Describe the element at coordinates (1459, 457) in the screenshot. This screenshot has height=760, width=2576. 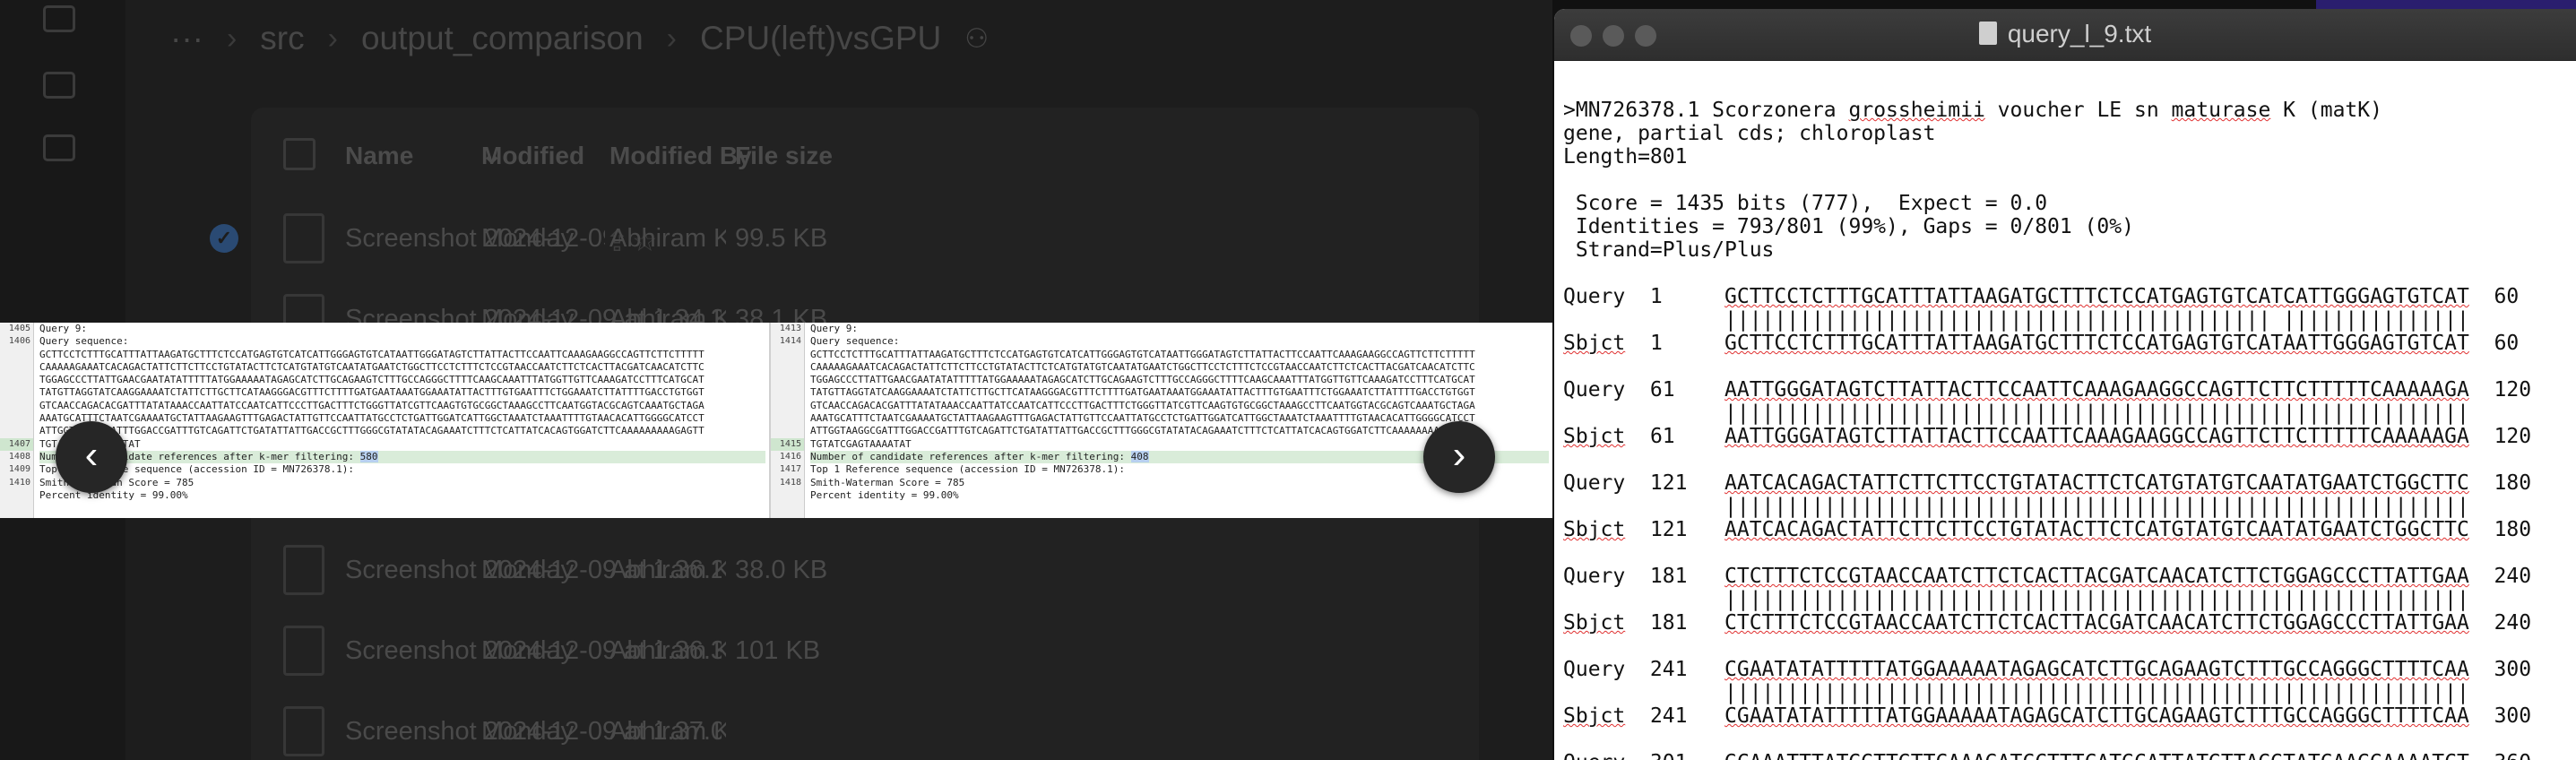
I see `next-image-button: ›` at that location.